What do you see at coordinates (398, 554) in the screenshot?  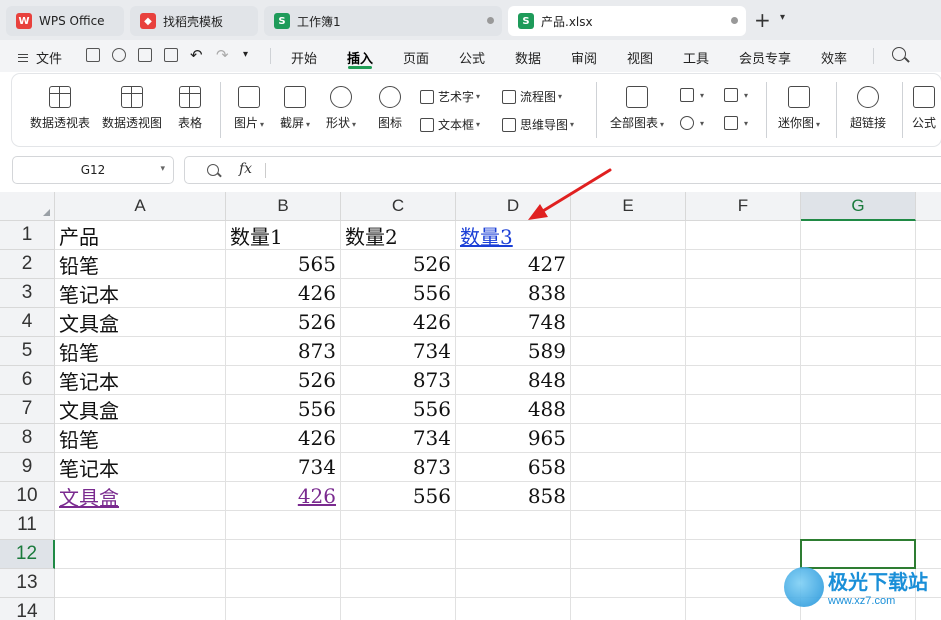 I see `cell-c12` at bounding box center [398, 554].